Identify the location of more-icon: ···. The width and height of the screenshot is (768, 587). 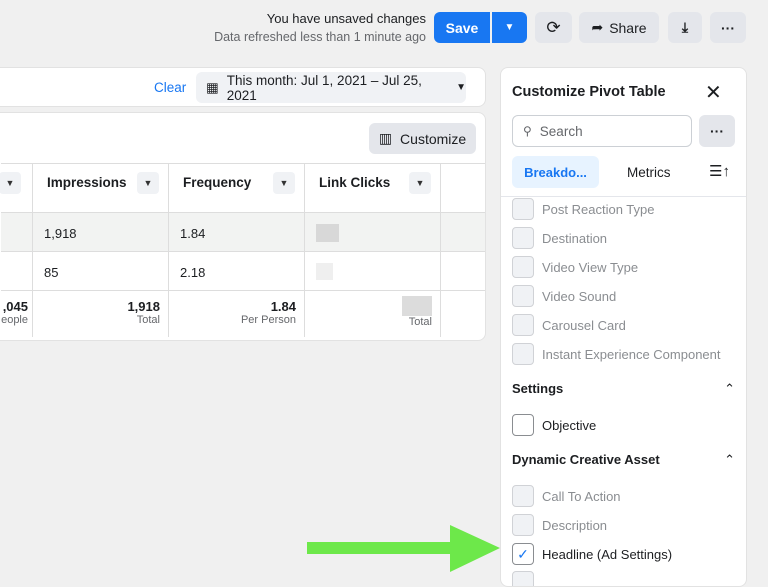
(728, 27).